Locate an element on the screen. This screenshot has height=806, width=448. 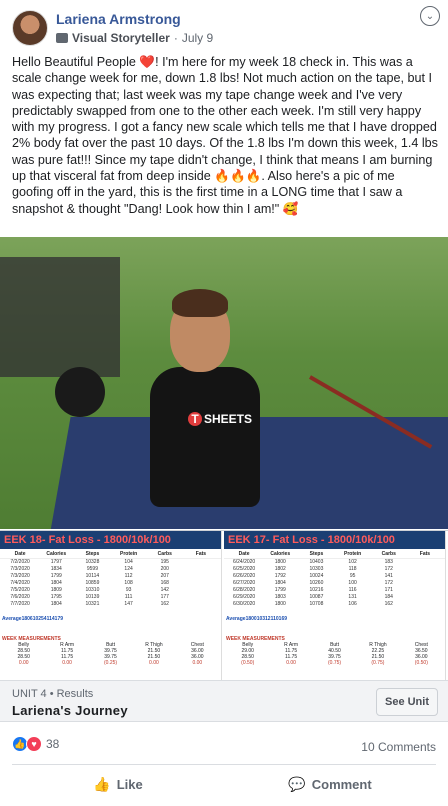
sheet-row: 7/7/2020 1804 10321 147 162 is located at coordinates (110, 604).